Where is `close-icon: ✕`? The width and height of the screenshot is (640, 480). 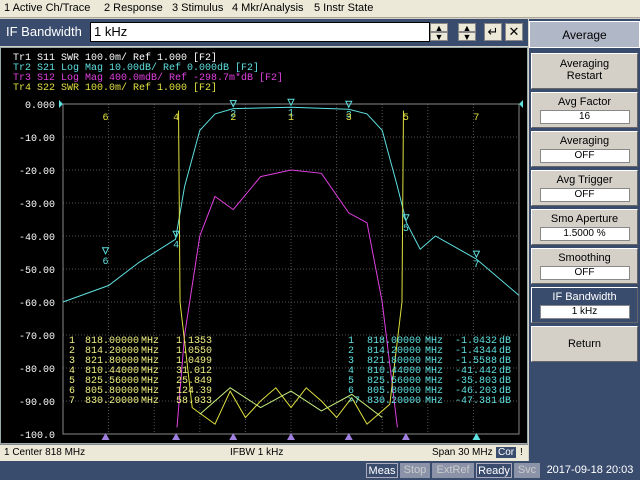
close-icon: ✕ is located at coordinates (514, 32).